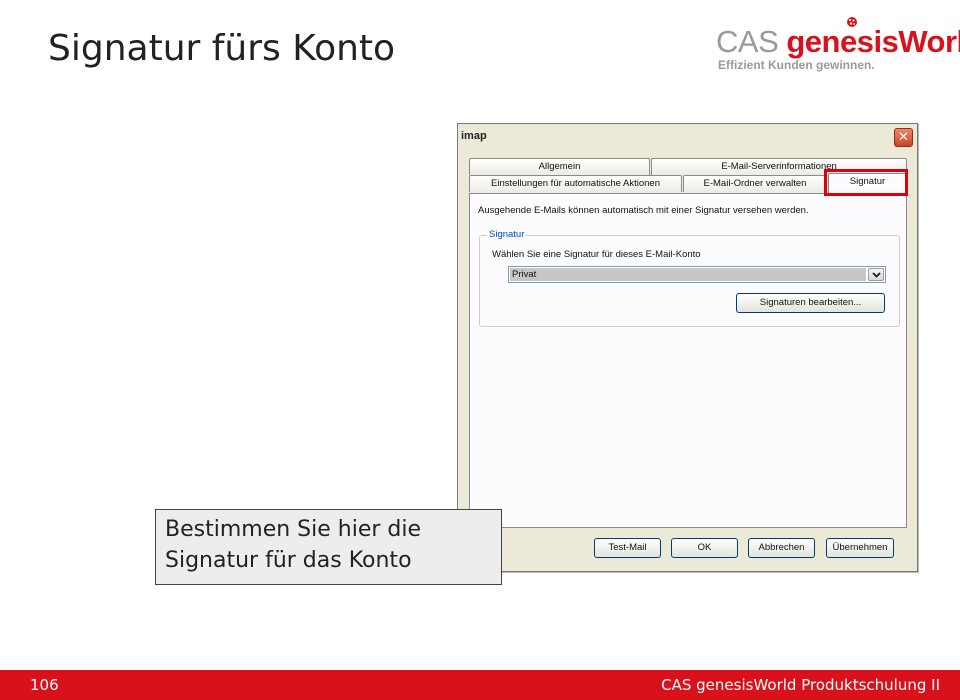 The height and width of the screenshot is (700, 960). What do you see at coordinates (852, 22) in the screenshot?
I see `logo-sphere-icon` at bounding box center [852, 22].